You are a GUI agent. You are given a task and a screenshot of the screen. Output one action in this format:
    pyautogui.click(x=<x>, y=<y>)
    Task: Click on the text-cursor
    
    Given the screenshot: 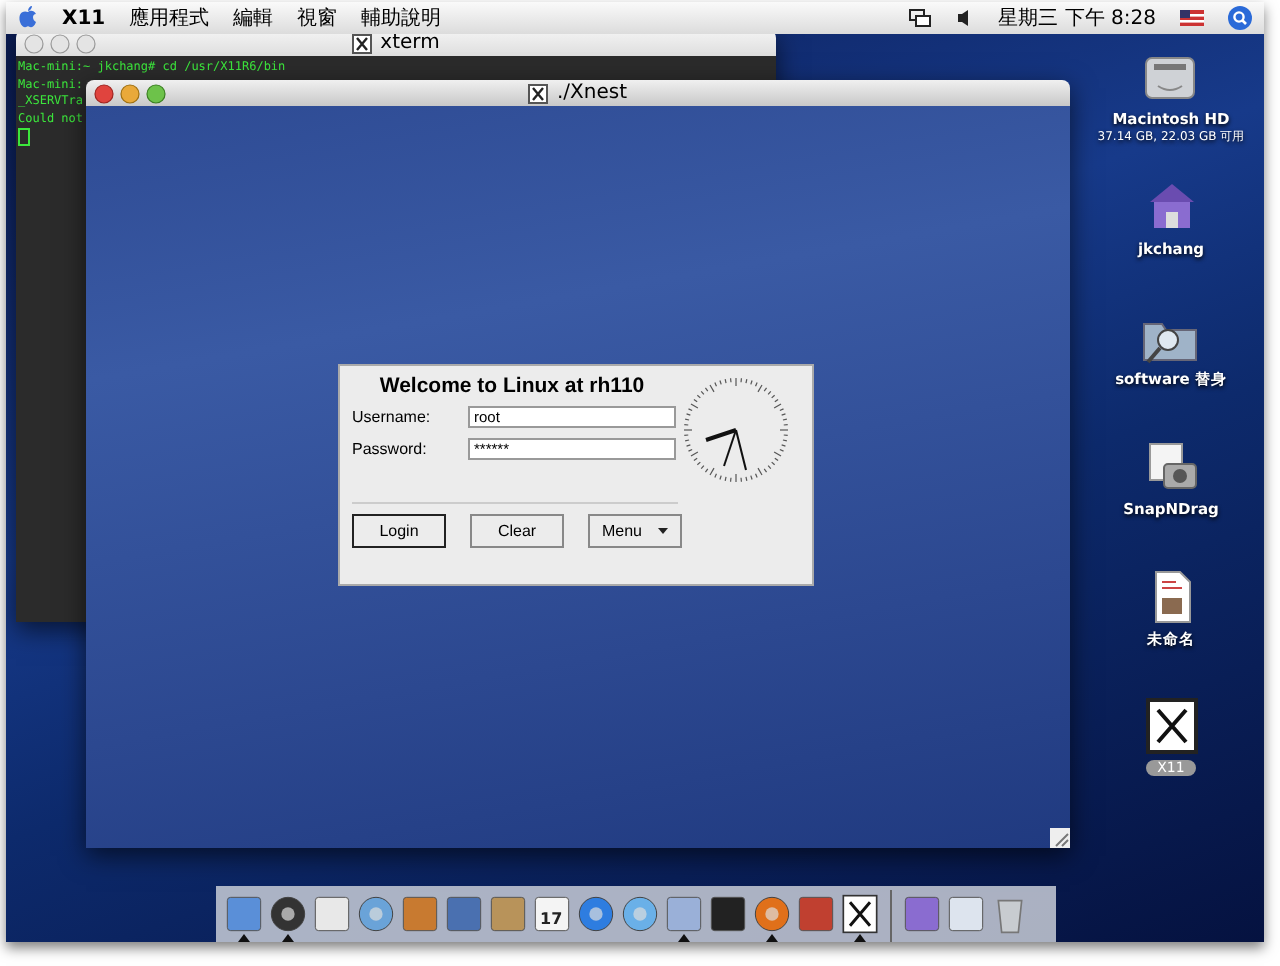 What is the action you would take?
    pyautogui.click(x=24, y=137)
    